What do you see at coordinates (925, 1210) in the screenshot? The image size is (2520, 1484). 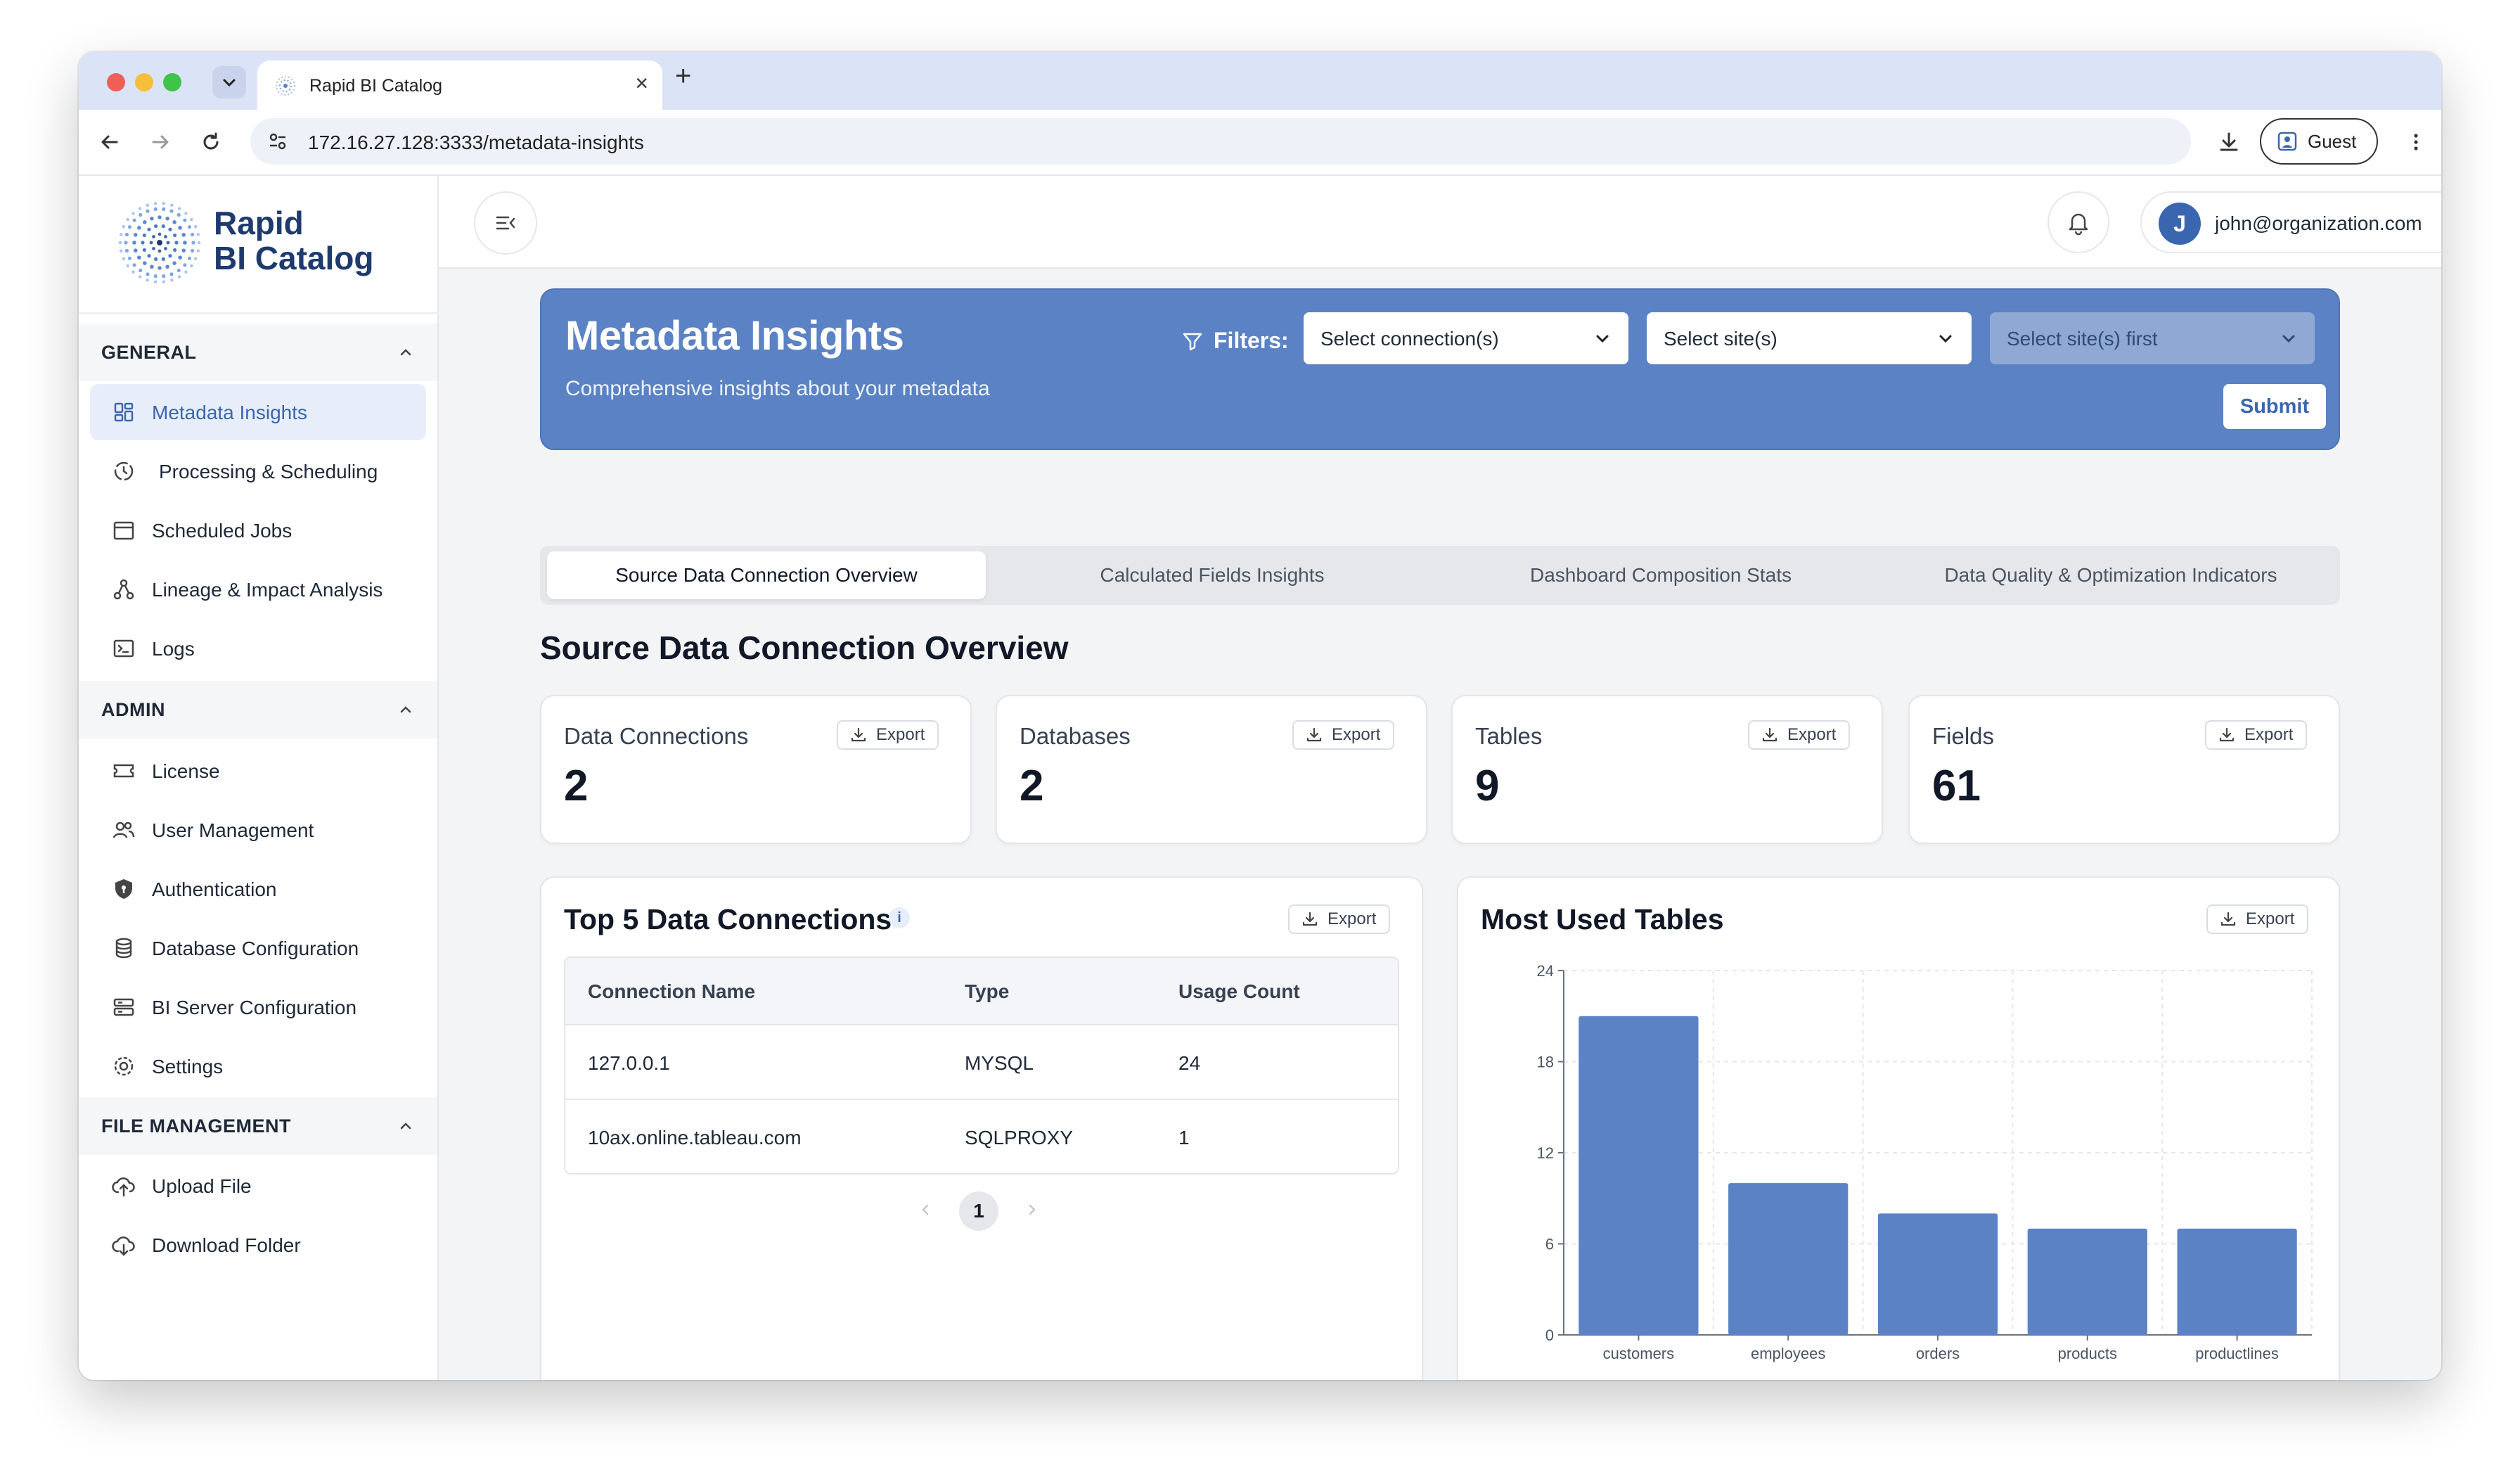 I see `chevron-left-icon` at bounding box center [925, 1210].